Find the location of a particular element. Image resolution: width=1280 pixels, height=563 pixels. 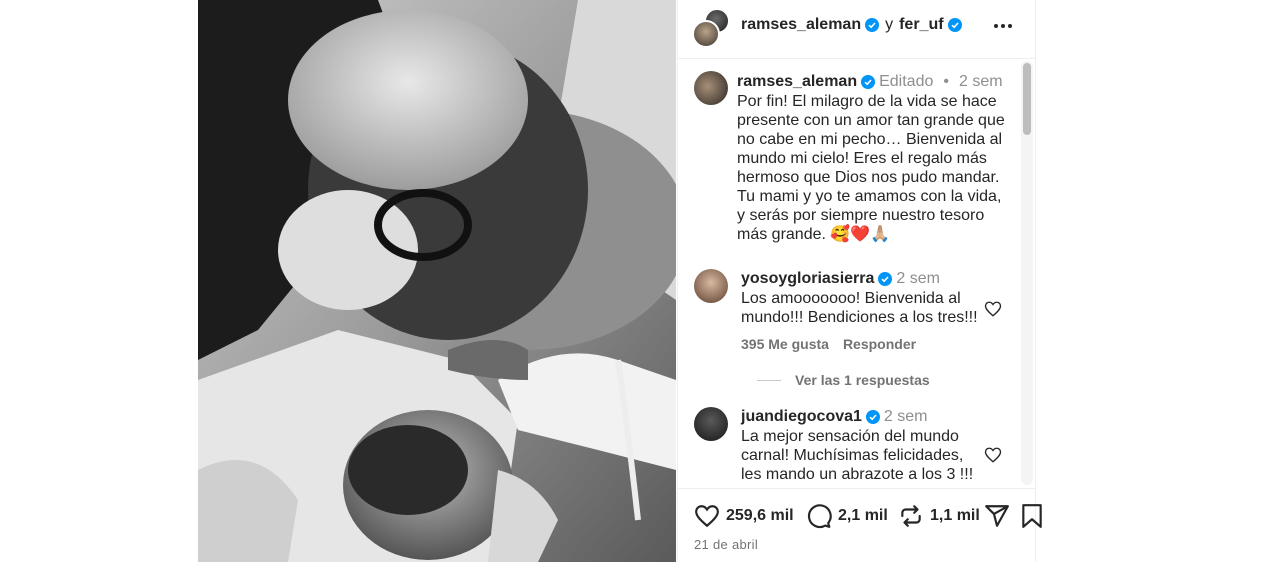

collab-avatars is located at coordinates (712, 28).